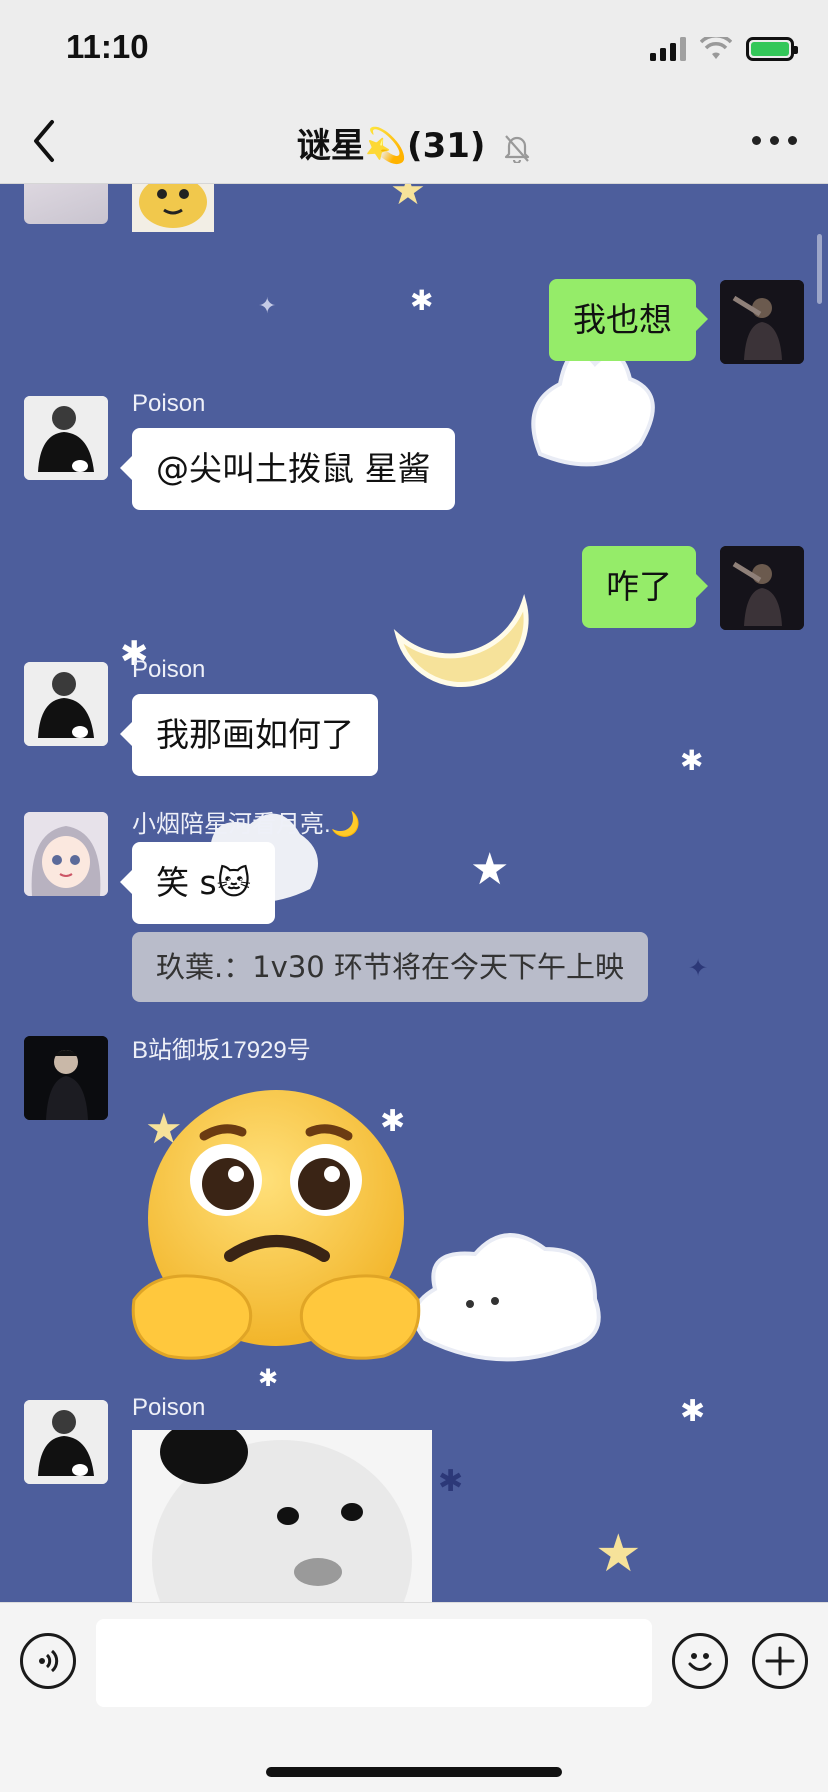 Image resolution: width=828 pixels, height=1792 pixels. I want to click on input-bar, so click(414, 1697).